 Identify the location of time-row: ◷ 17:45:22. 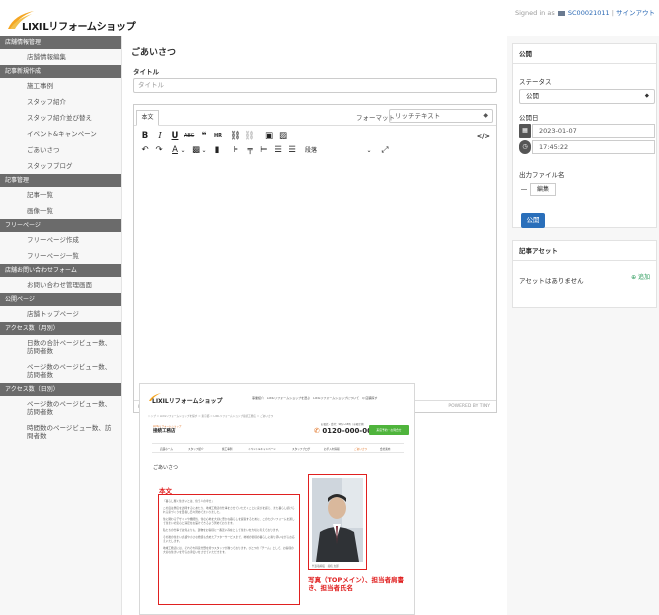
(587, 147).